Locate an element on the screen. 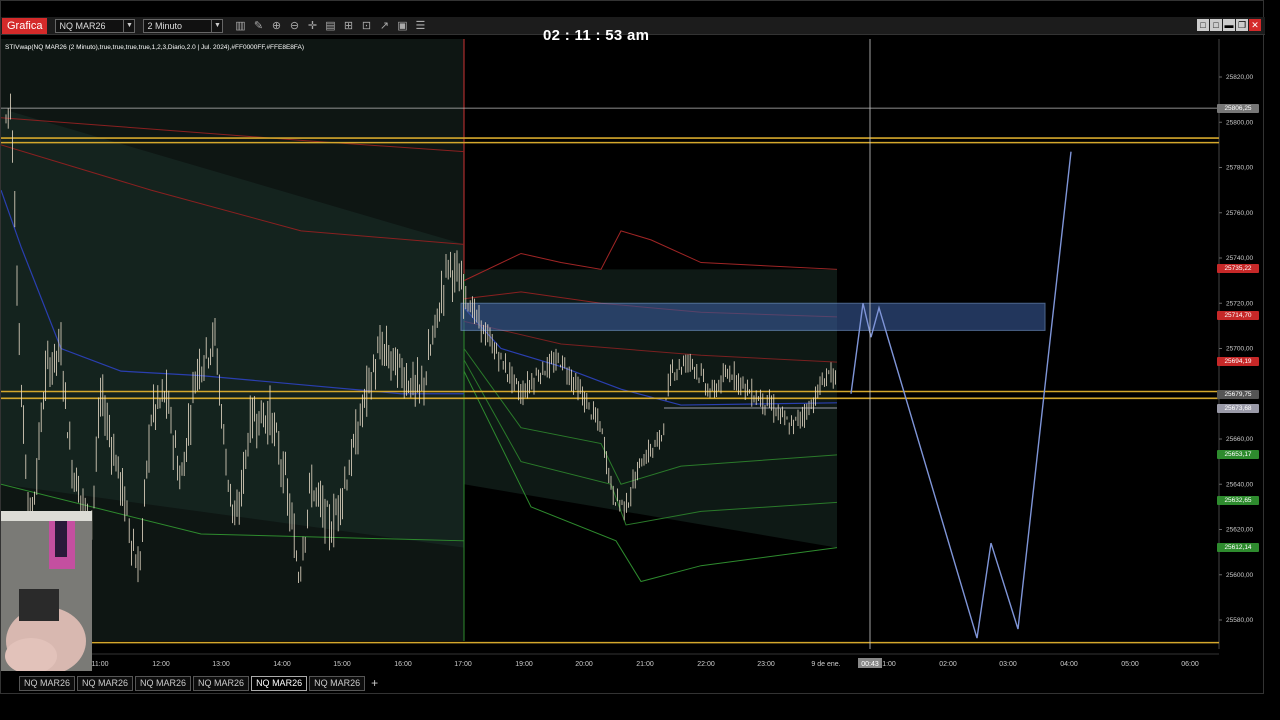 This screenshot has width=1280, height=720. price-tag: 25612,14 is located at coordinates (1238, 547).